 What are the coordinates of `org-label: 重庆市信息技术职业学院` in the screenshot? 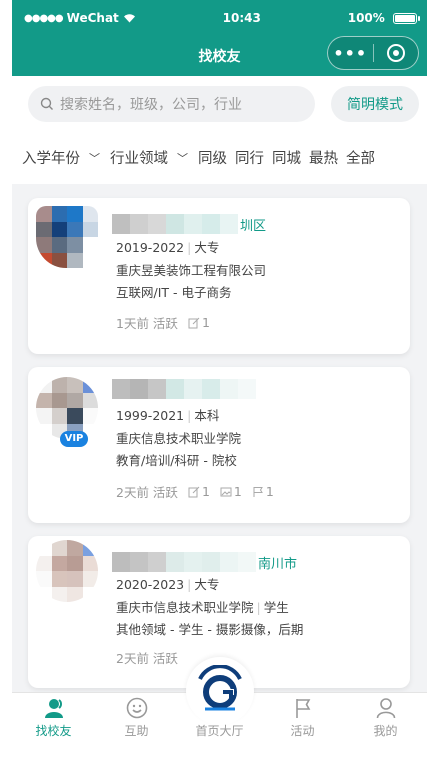 It's located at (185, 607).